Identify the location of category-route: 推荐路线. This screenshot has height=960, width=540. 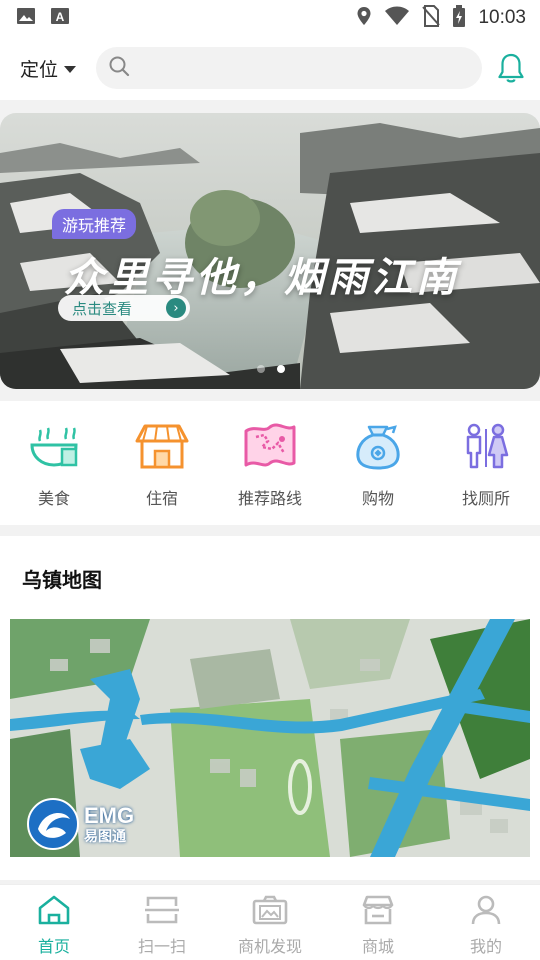
(270, 463).